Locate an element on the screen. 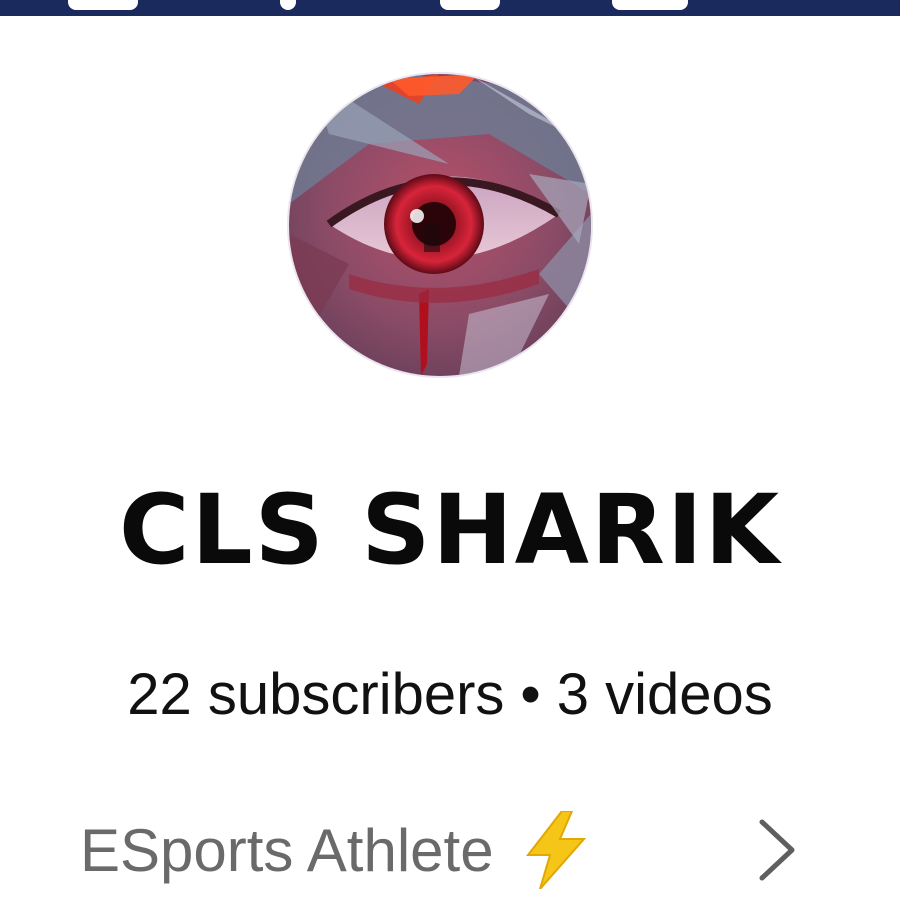  channel-avatar is located at coordinates (440, 225).